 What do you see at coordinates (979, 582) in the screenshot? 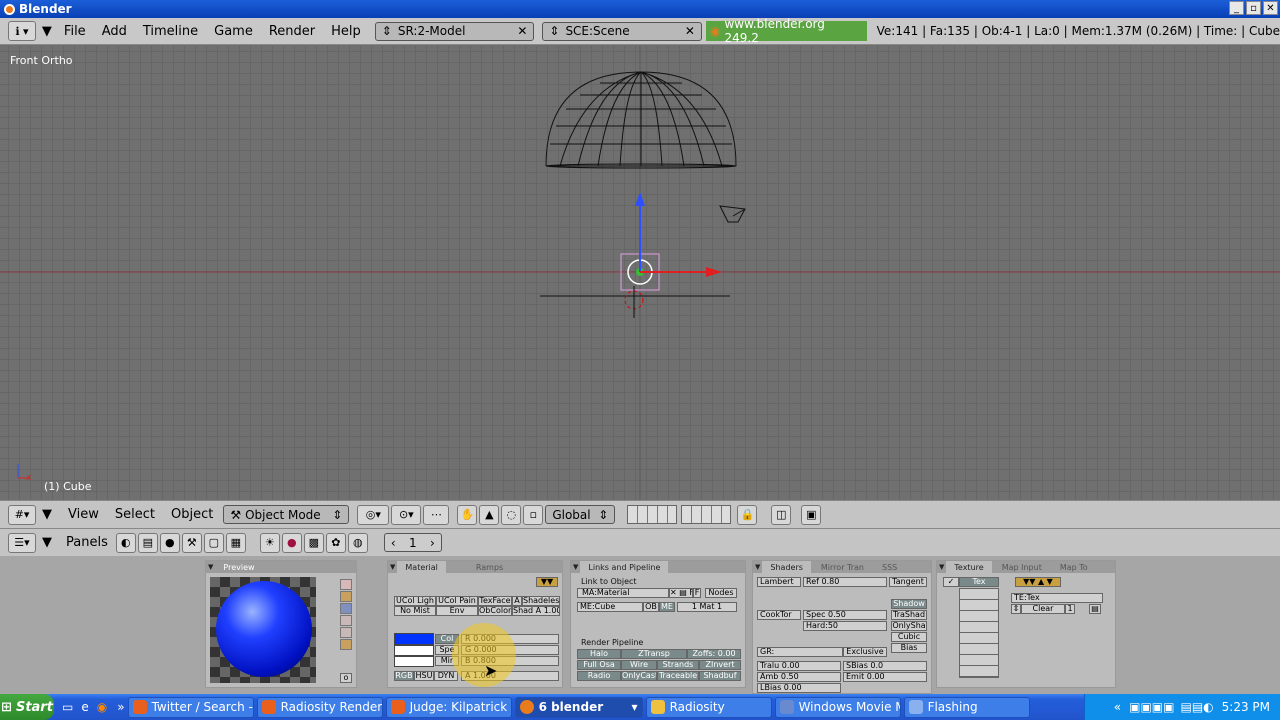
I see `texture-slot-1: Tex` at bounding box center [979, 582].